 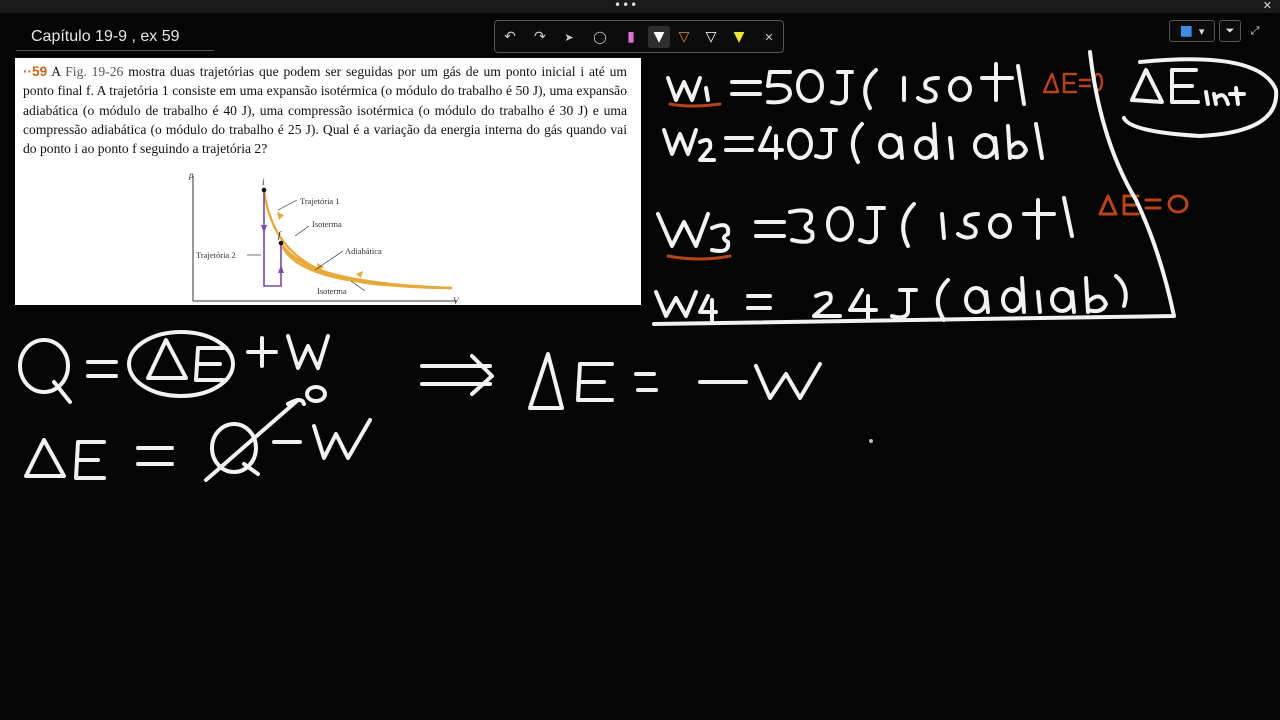 I want to click on ink-delta-e-equation, so click(x=198, y=433).